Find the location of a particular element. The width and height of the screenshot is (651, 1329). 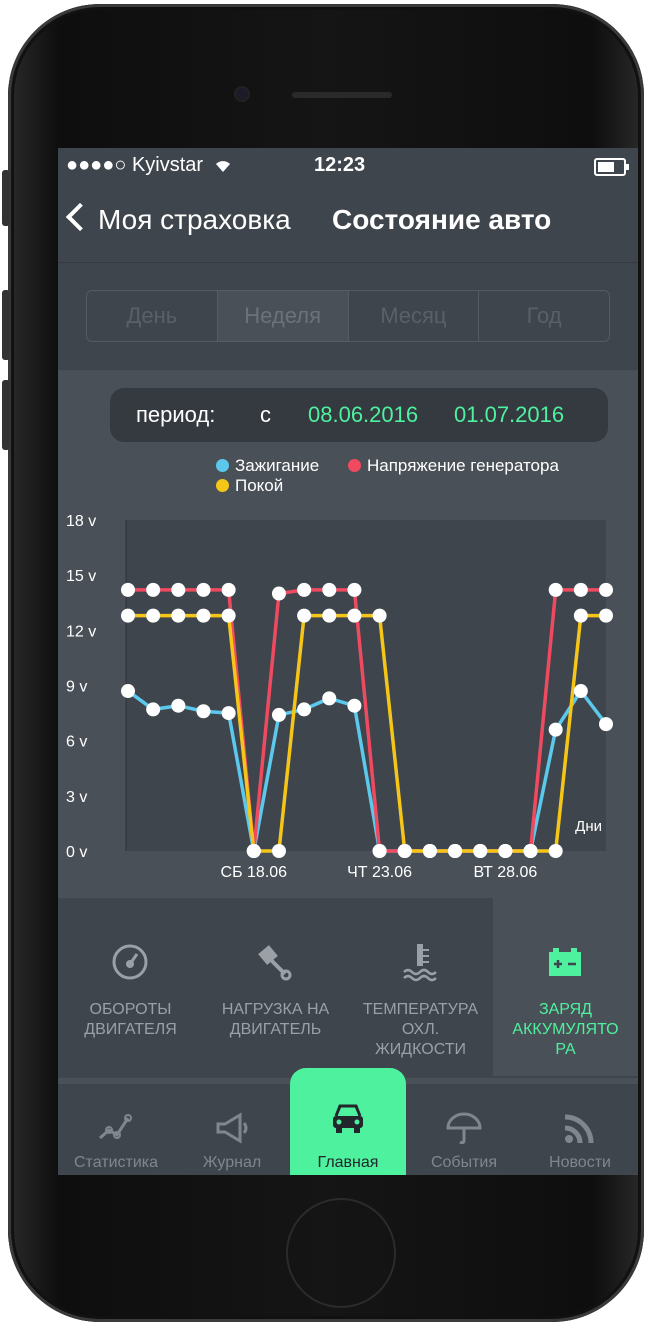

speedometer-icon is located at coordinates (130, 962).